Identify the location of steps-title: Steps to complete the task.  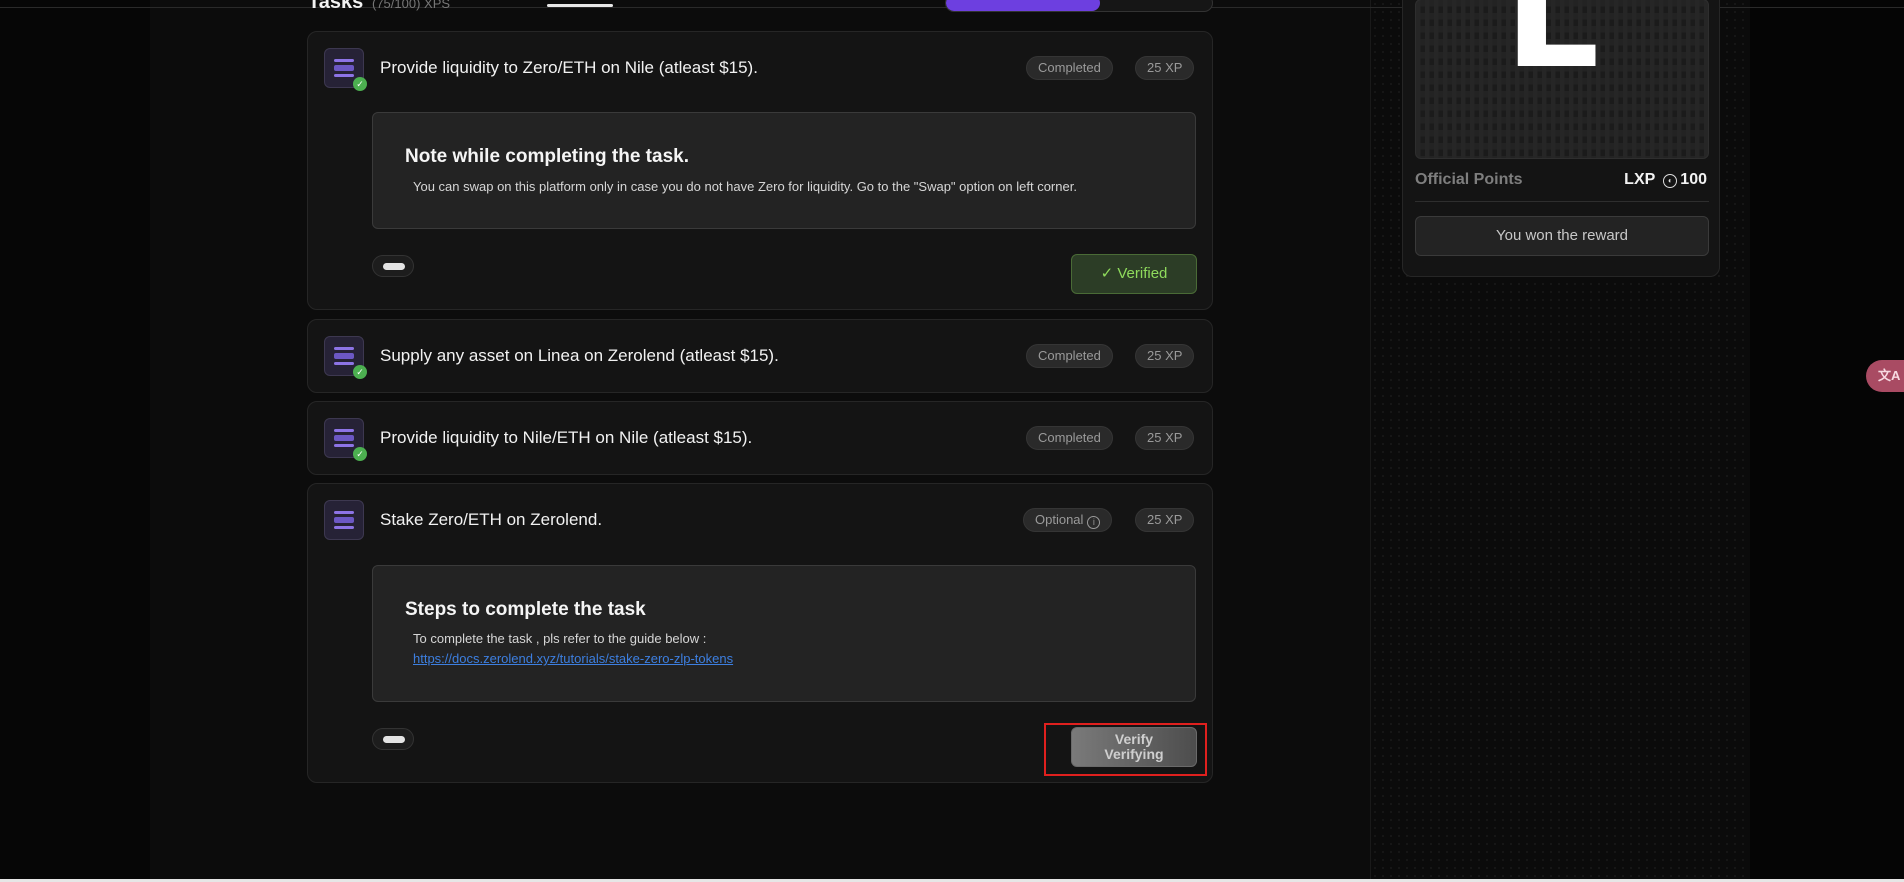
(525, 609).